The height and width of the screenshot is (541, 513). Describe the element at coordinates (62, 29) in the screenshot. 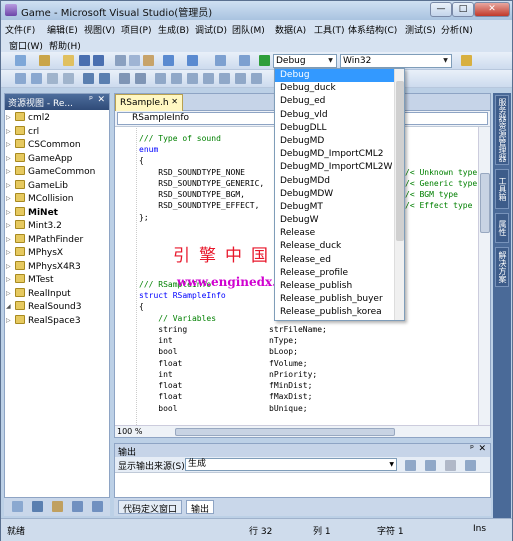

I see `menu-item: 编辑(E)` at that location.